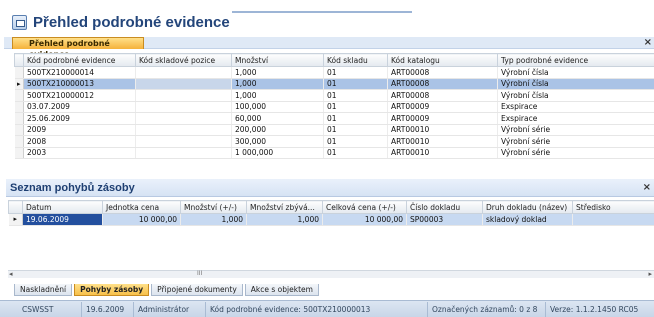 The width and height of the screenshot is (654, 317). What do you see at coordinates (62, 207) in the screenshot?
I see `column-header: Datum` at bounding box center [62, 207].